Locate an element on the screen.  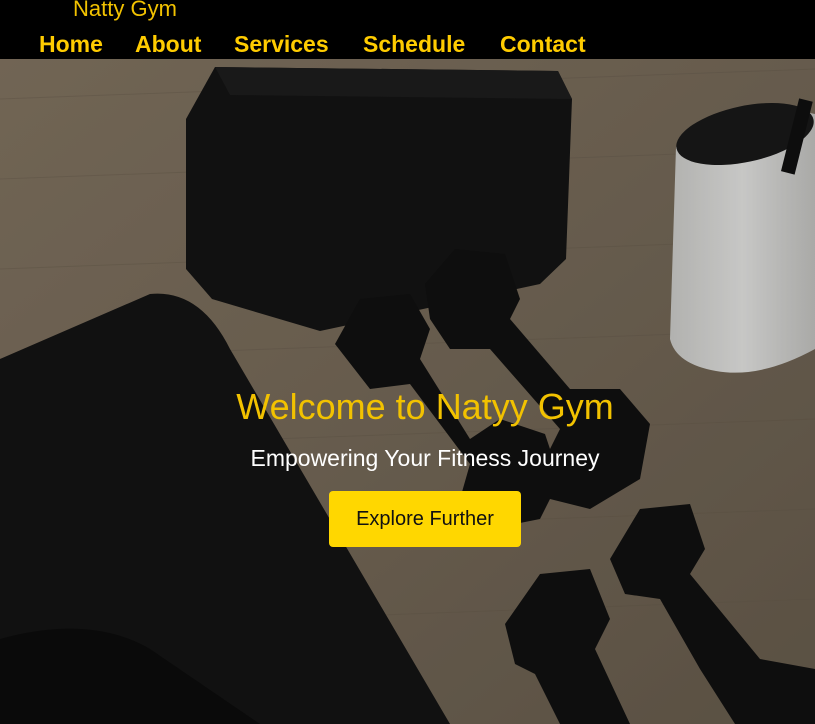
explore-further-button: Explore Further is located at coordinates (425, 519).